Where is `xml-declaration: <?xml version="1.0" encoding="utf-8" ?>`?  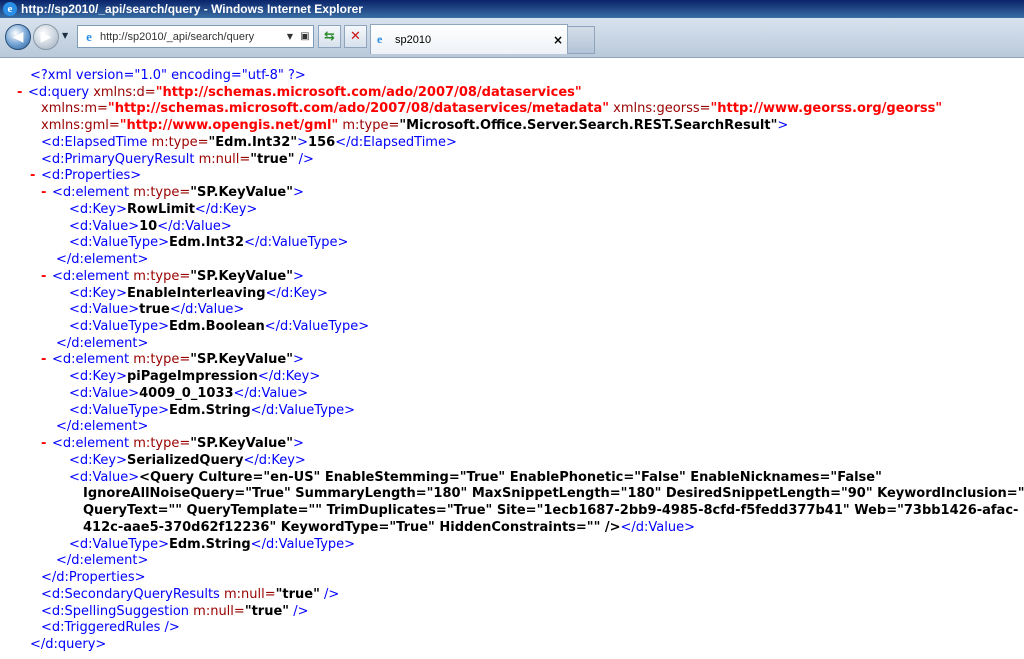 xml-declaration: <?xml version="1.0" encoding="utf-8" ?> is located at coordinates (512, 76).